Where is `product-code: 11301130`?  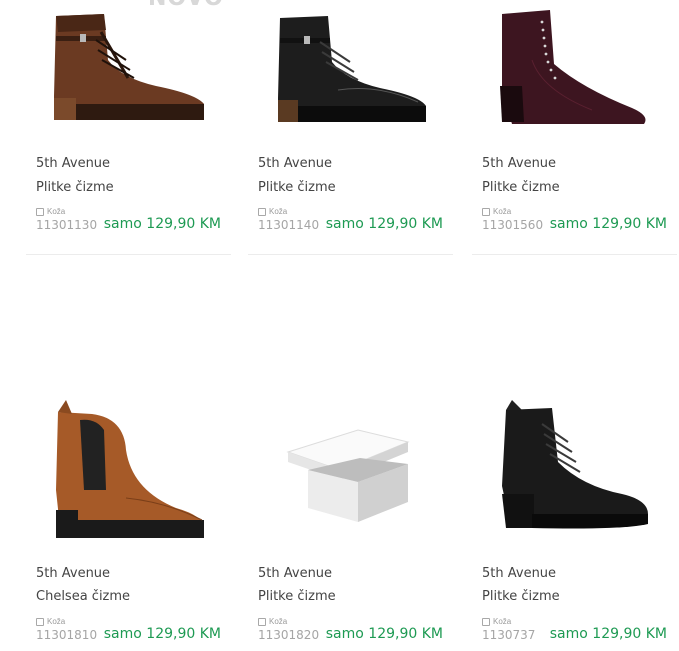
product-code: 11301130 is located at coordinates (67, 225).